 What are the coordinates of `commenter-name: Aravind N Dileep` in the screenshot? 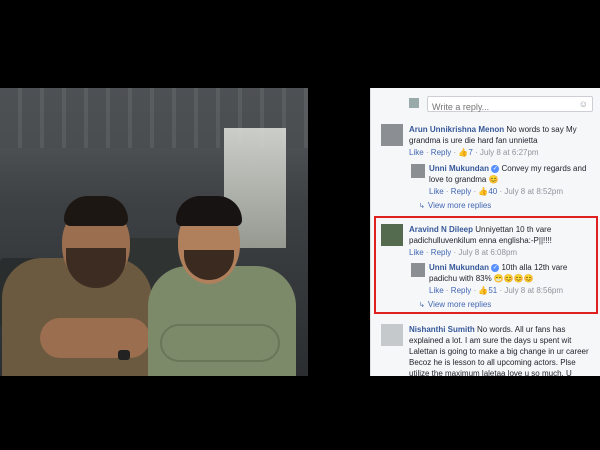 It's located at (441, 229).